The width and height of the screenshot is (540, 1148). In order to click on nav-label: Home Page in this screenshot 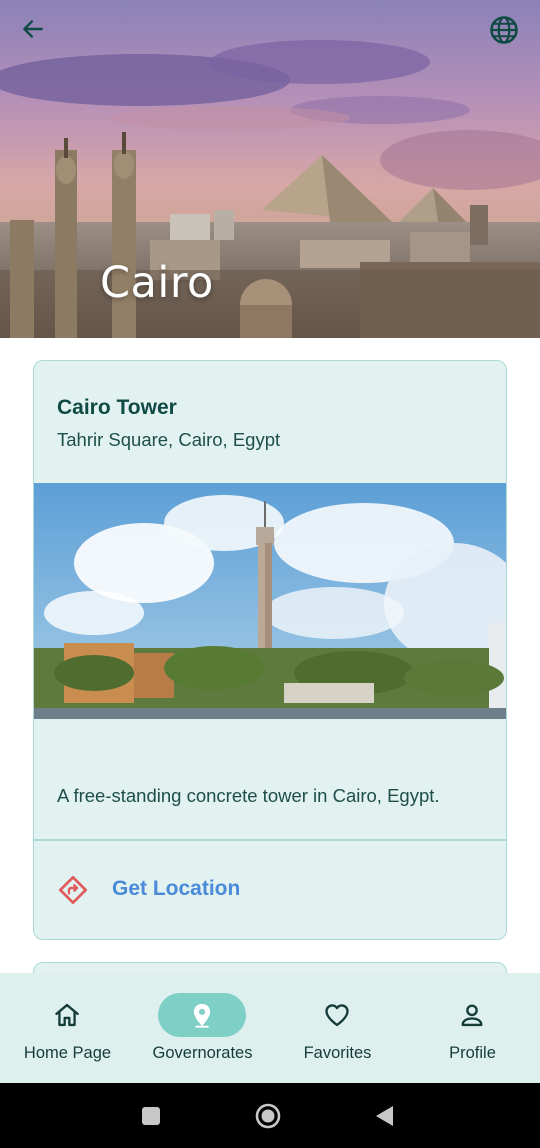, I will do `click(67, 1053)`.